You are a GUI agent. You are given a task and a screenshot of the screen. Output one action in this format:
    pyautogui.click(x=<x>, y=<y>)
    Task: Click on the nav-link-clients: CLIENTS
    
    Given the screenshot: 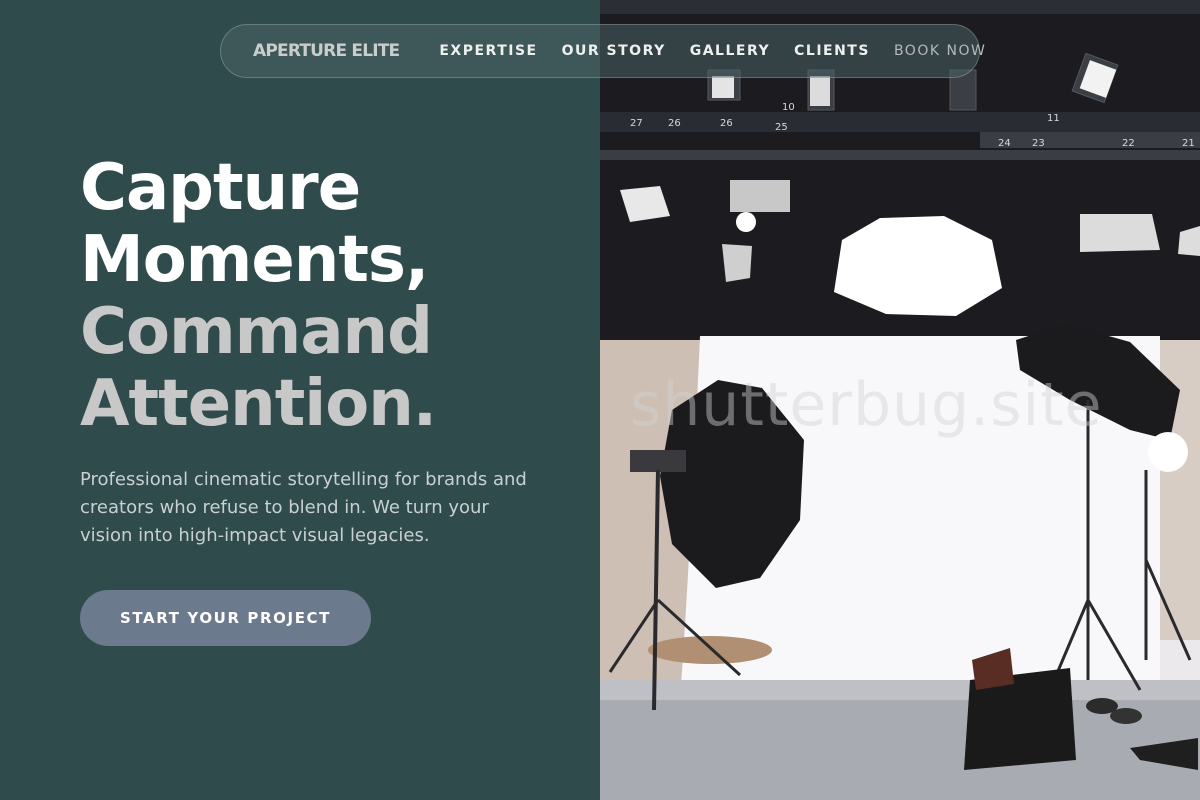 What is the action you would take?
    pyautogui.click(x=832, y=51)
    